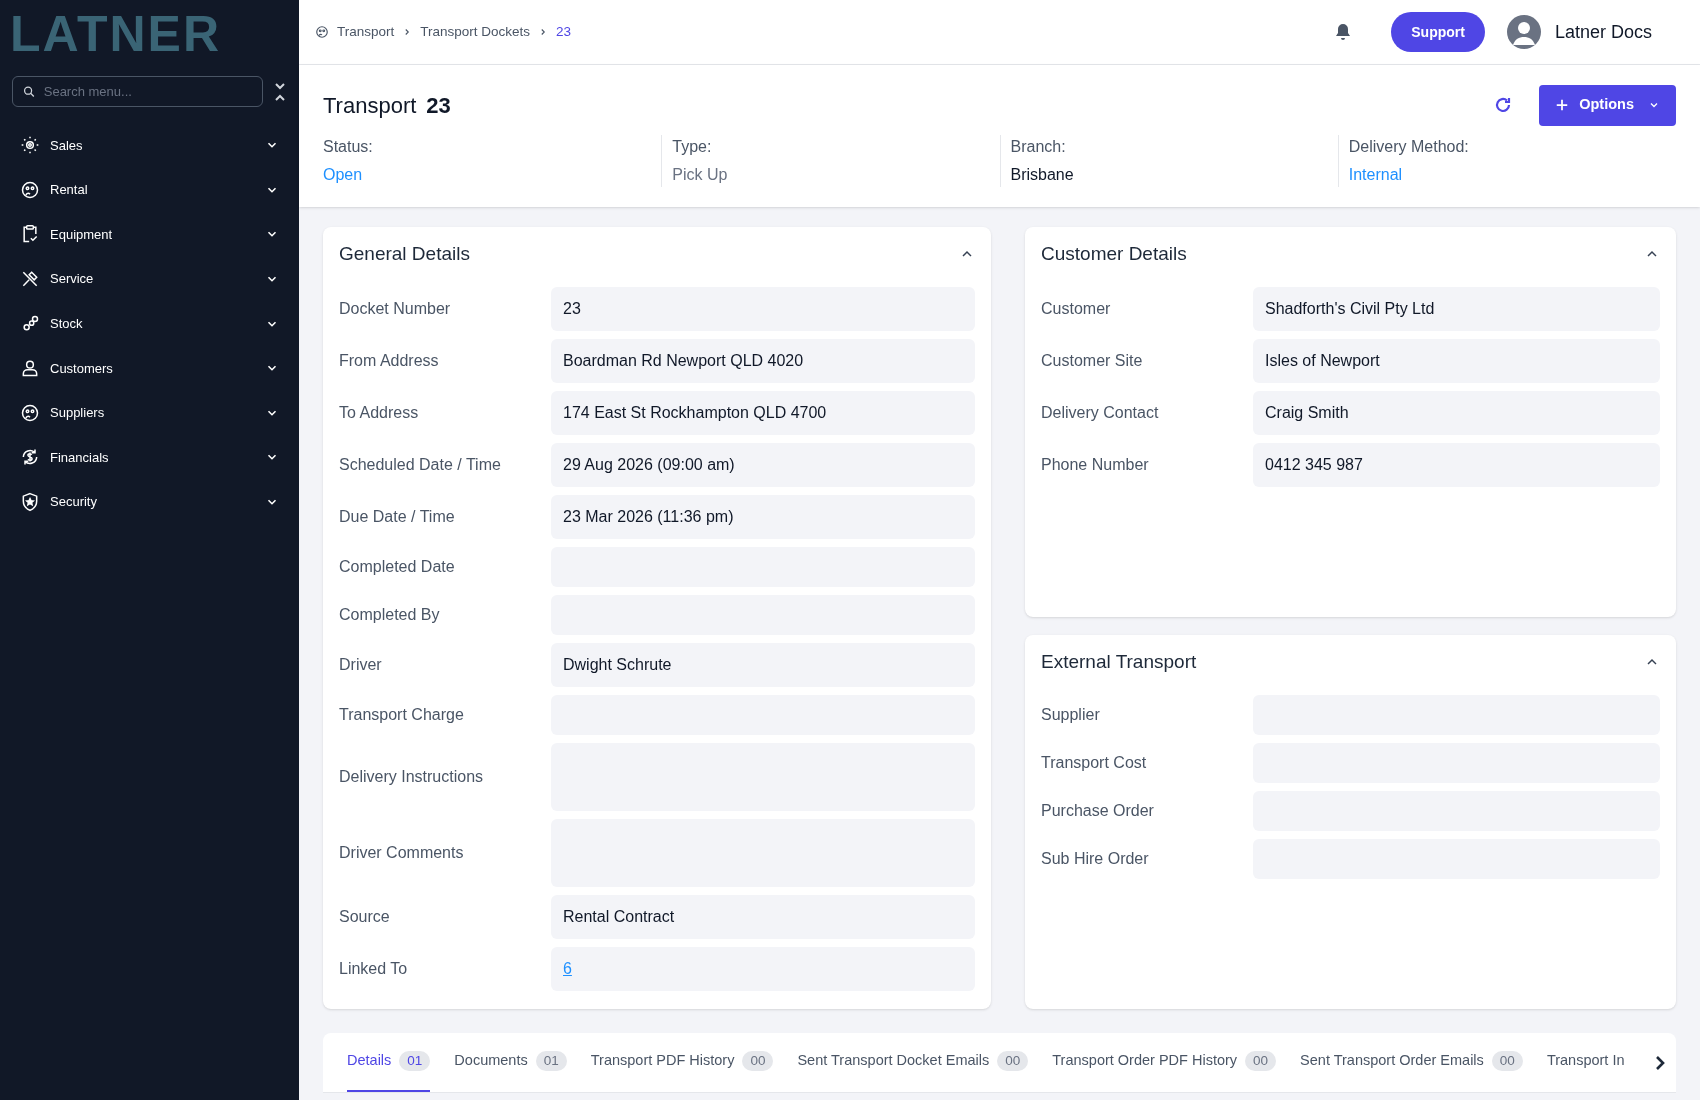  What do you see at coordinates (30, 145) in the screenshot?
I see `target-icon` at bounding box center [30, 145].